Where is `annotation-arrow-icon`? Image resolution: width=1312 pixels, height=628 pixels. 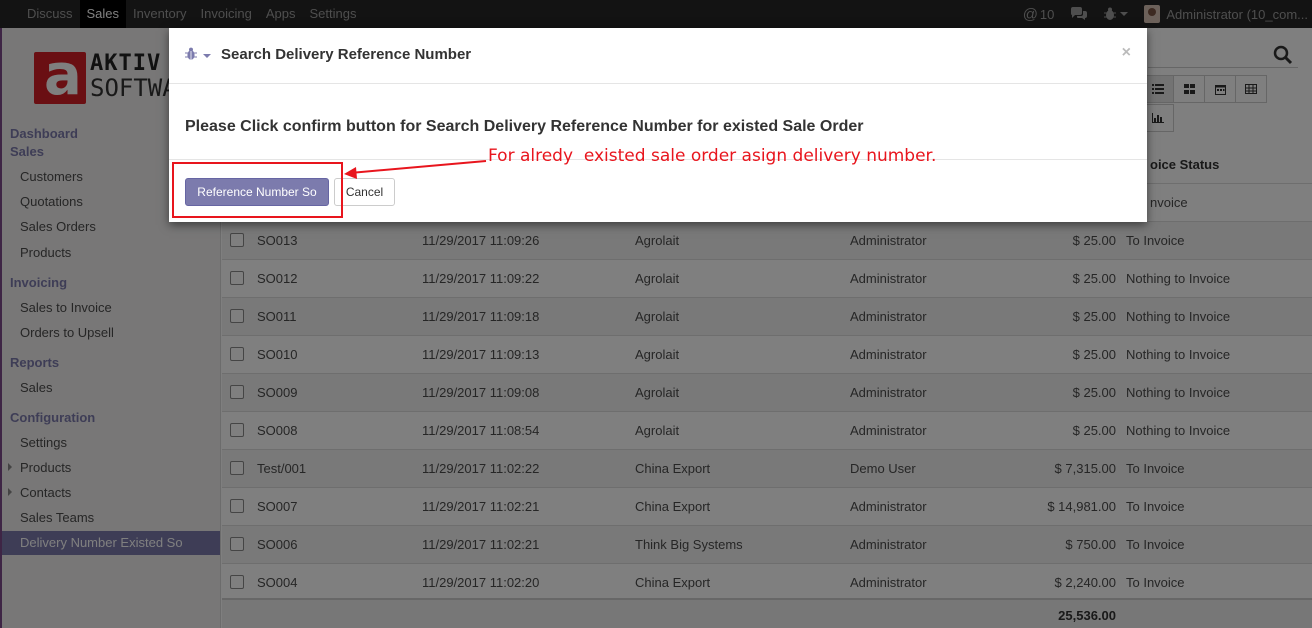
annotation-arrow-icon is located at coordinates (415, 169).